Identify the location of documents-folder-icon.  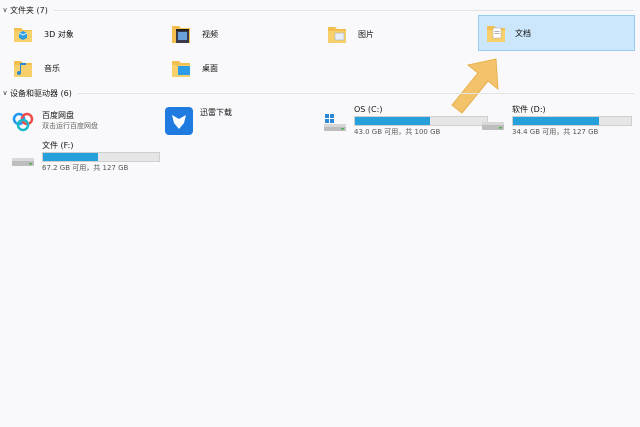
(496, 33).